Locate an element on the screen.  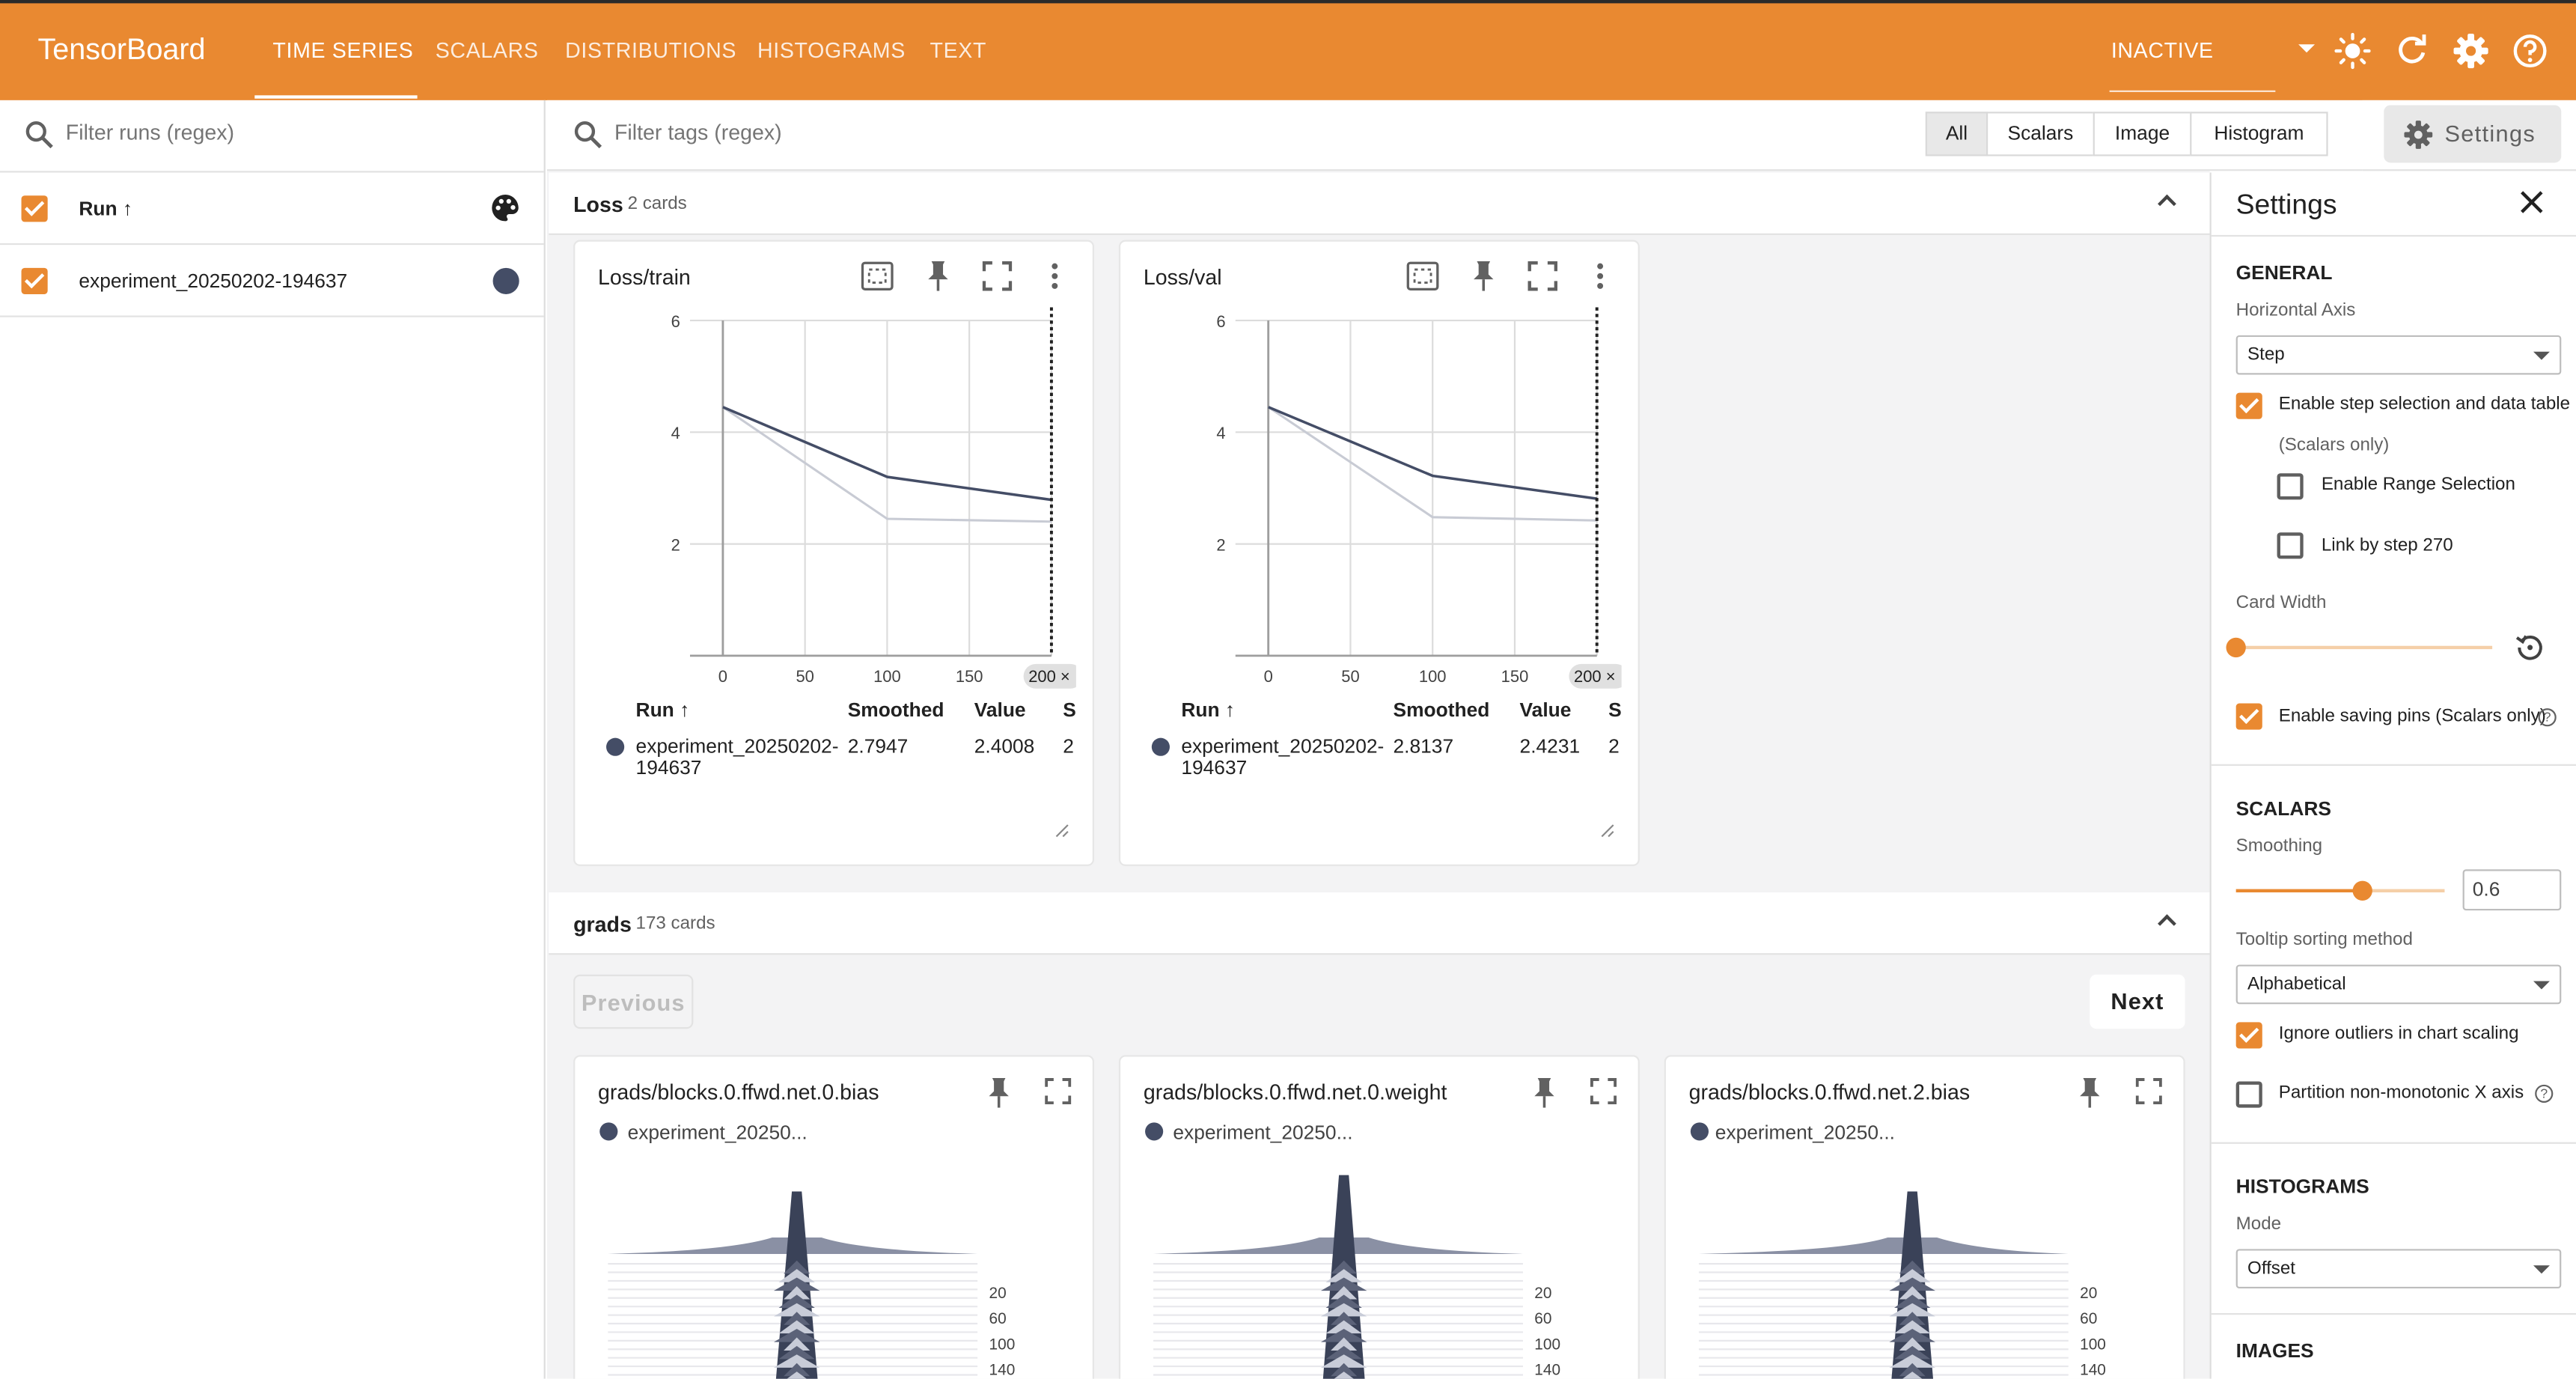
tab-time-series: TIME SERIES is located at coordinates (342, 49).